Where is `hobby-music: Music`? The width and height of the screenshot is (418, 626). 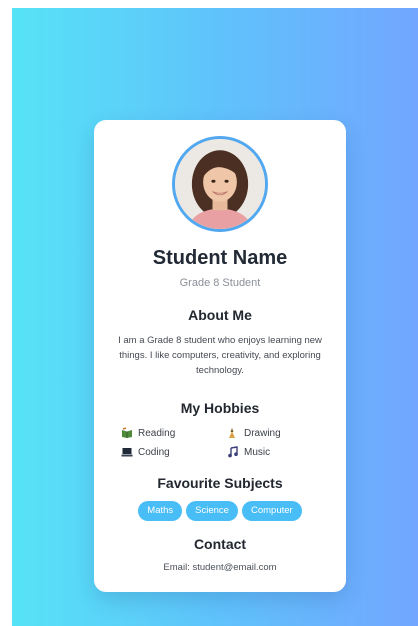 hobby-music: Music is located at coordinates (248, 452).